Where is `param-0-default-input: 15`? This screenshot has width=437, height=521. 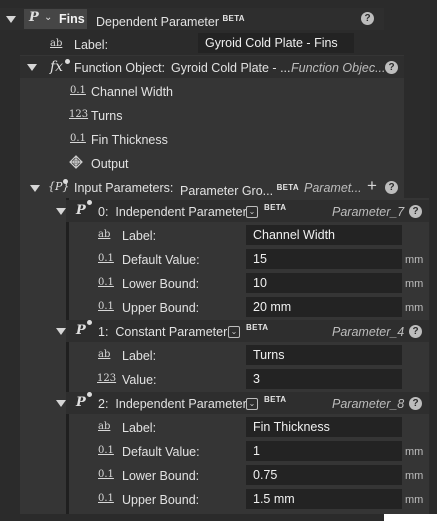 param-0-default-input: 15 is located at coordinates (324, 259).